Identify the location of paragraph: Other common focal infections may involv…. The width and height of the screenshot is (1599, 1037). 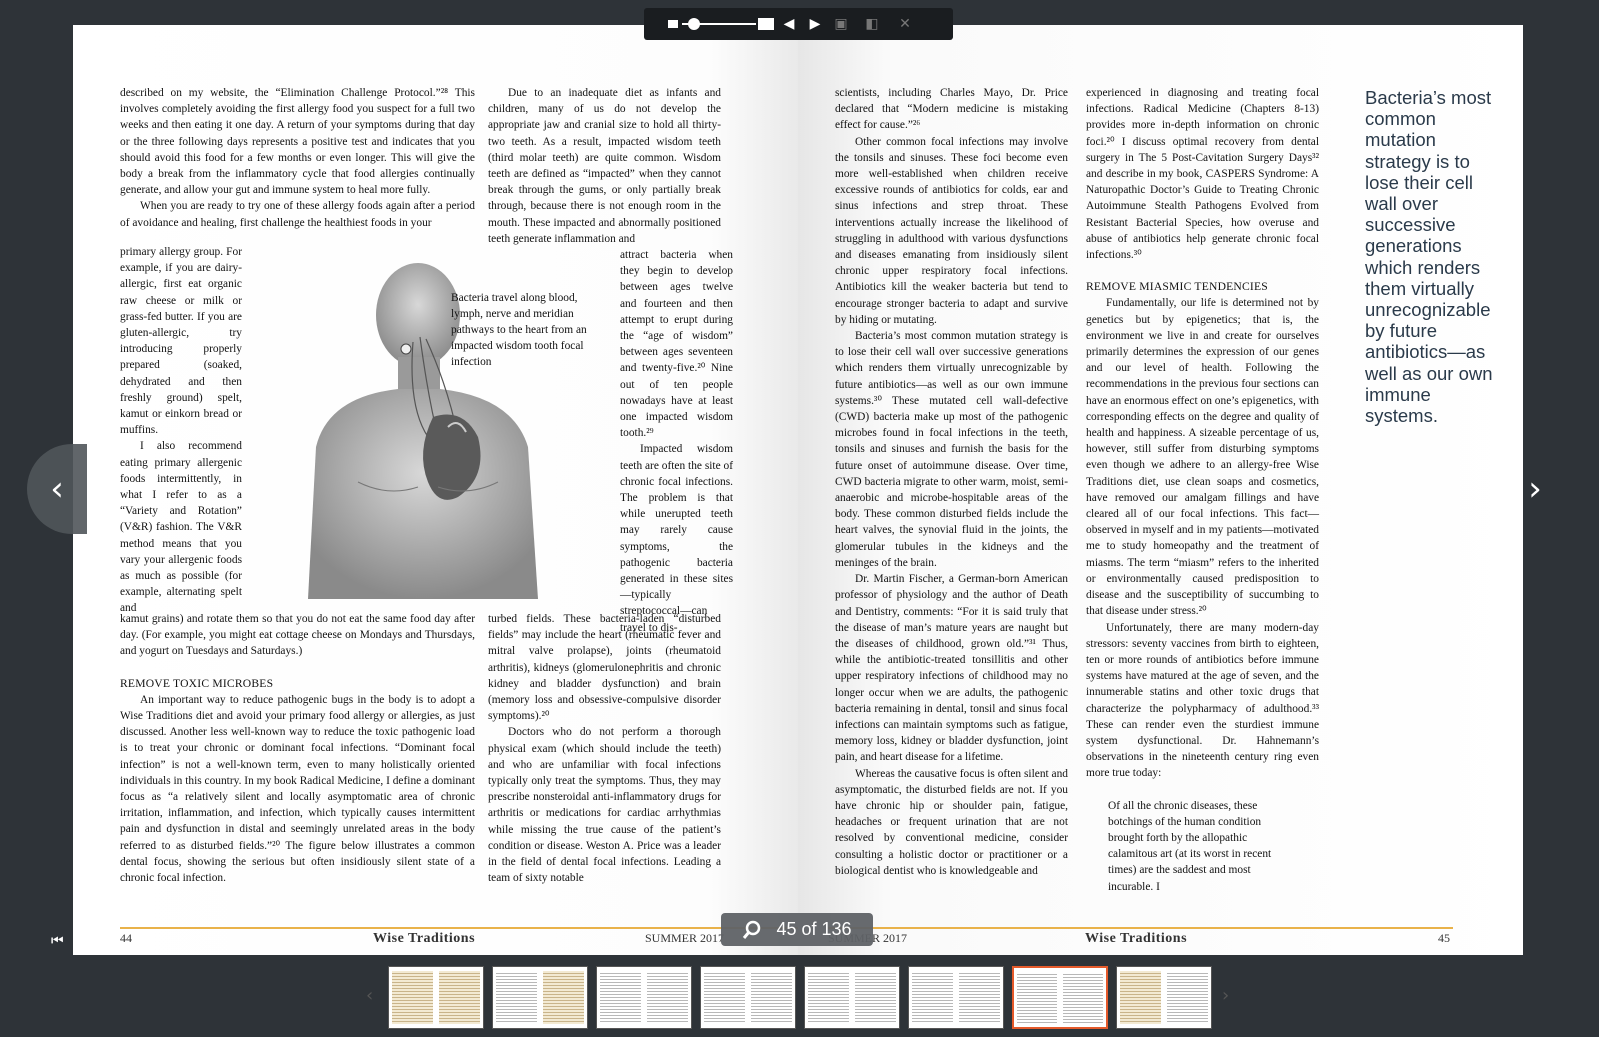
(951, 230).